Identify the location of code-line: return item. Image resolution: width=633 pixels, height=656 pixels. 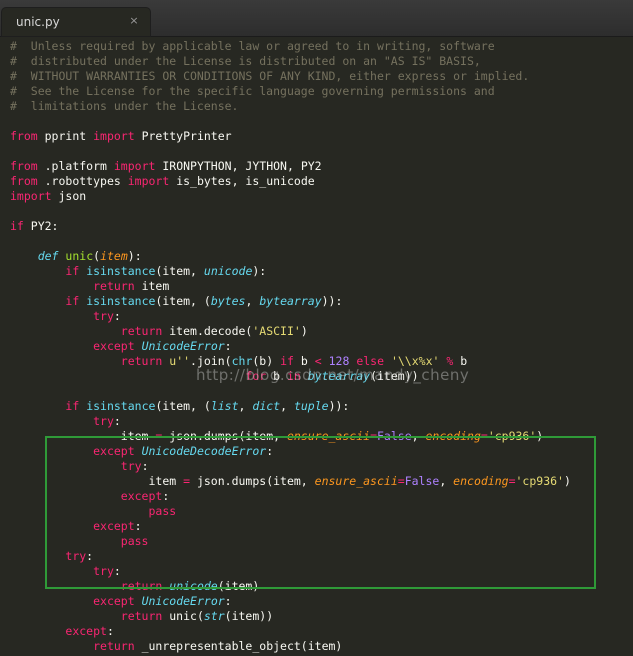
(290, 286).